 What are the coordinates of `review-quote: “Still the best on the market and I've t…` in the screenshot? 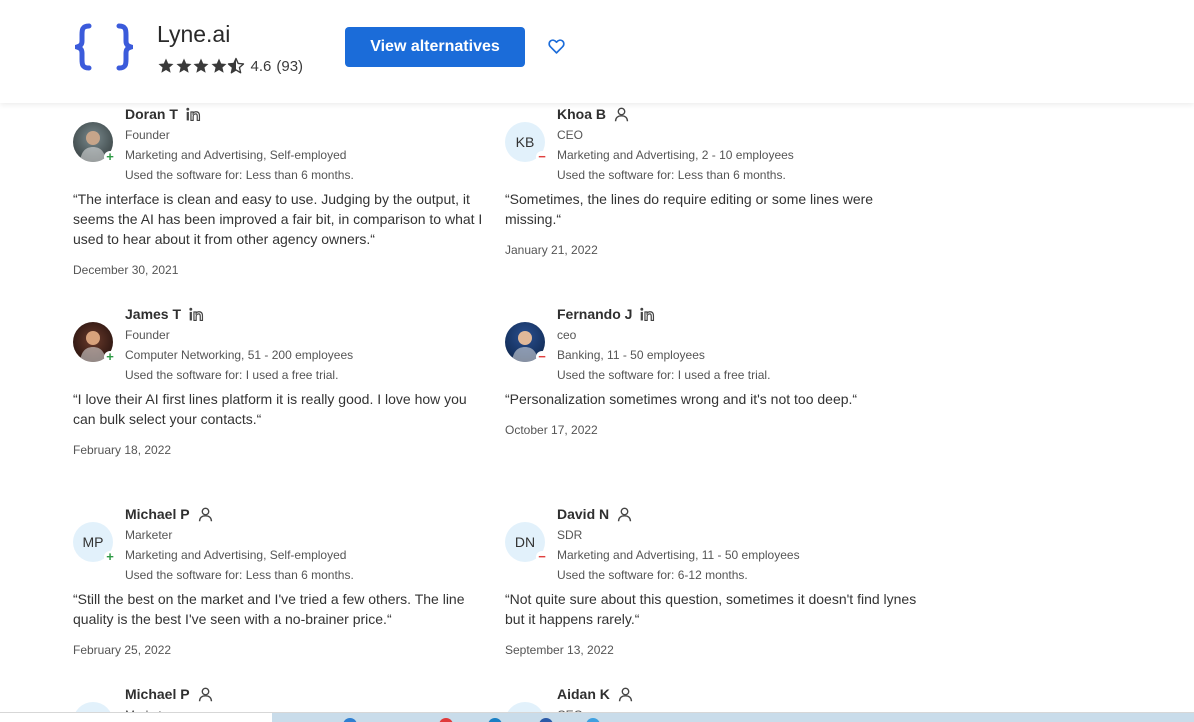 It's located at (269, 609).